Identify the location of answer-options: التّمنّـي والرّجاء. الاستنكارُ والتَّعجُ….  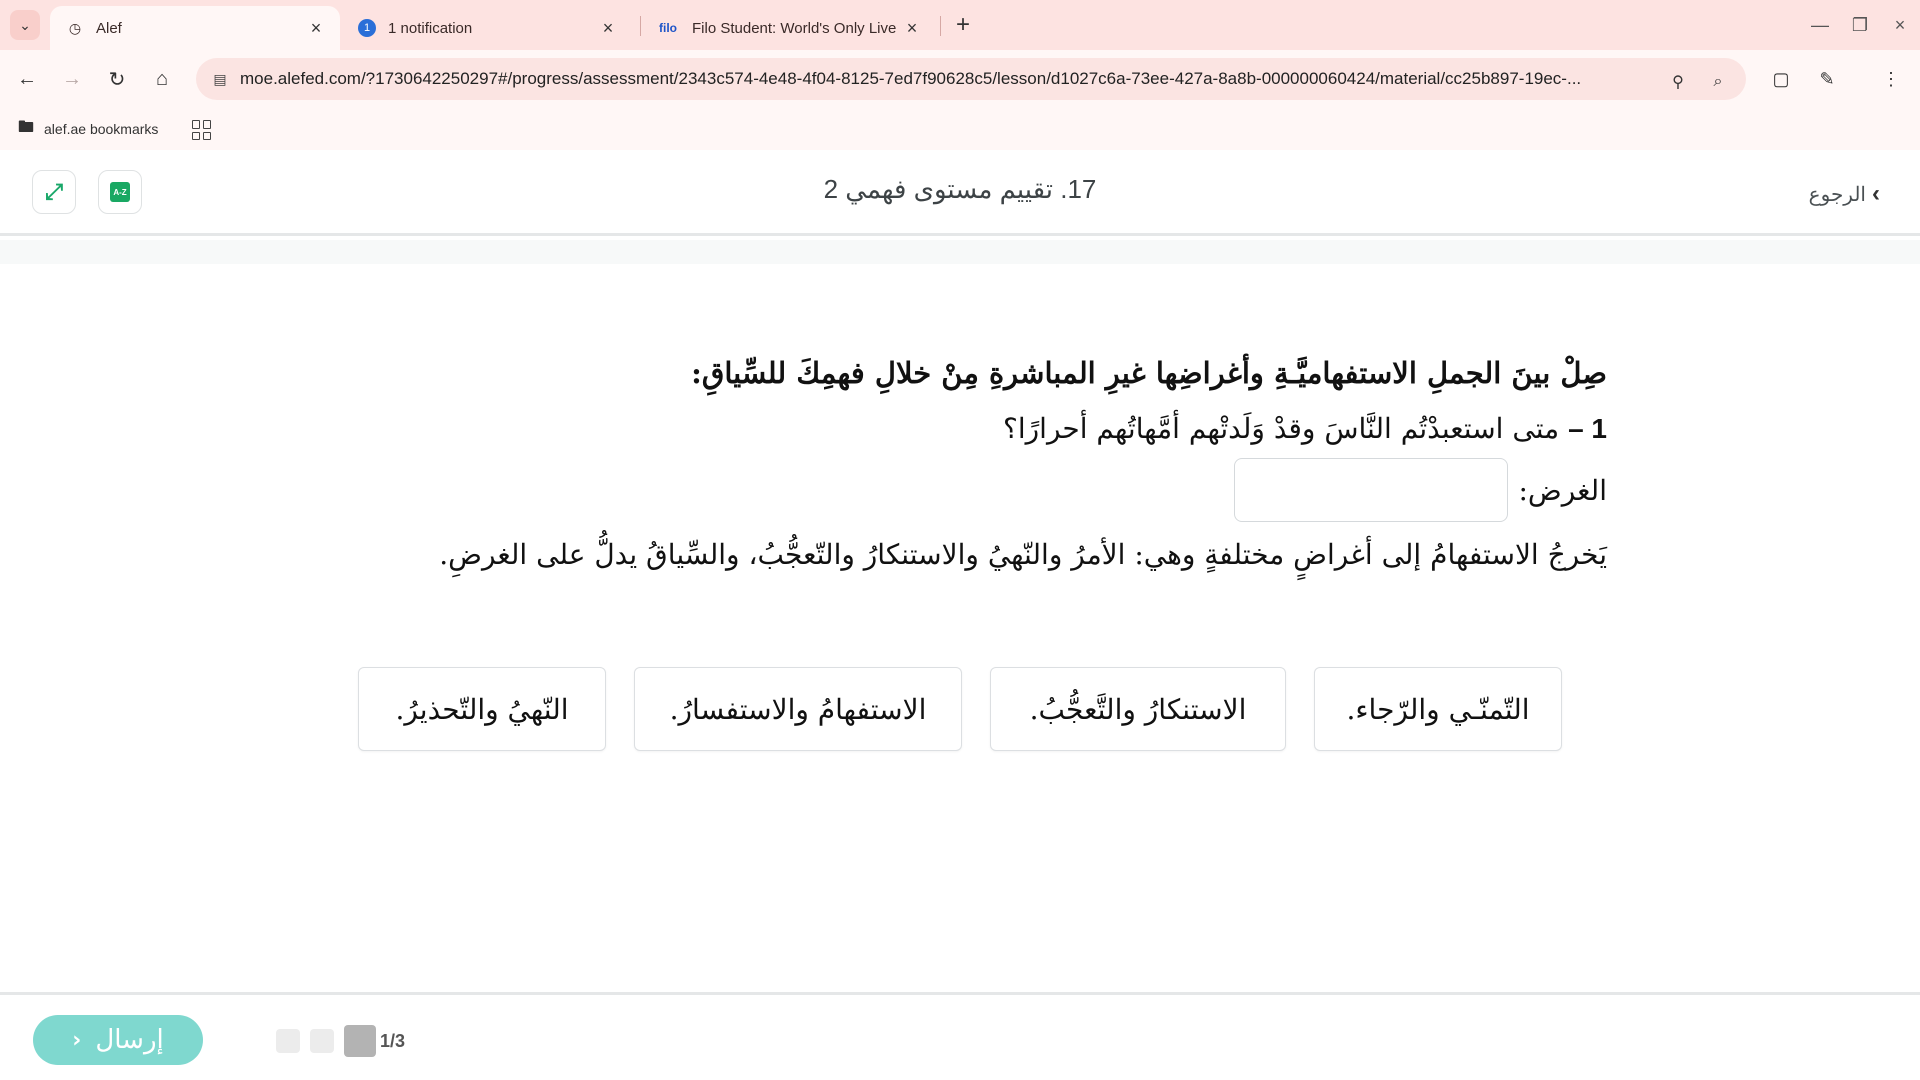
(960, 709).